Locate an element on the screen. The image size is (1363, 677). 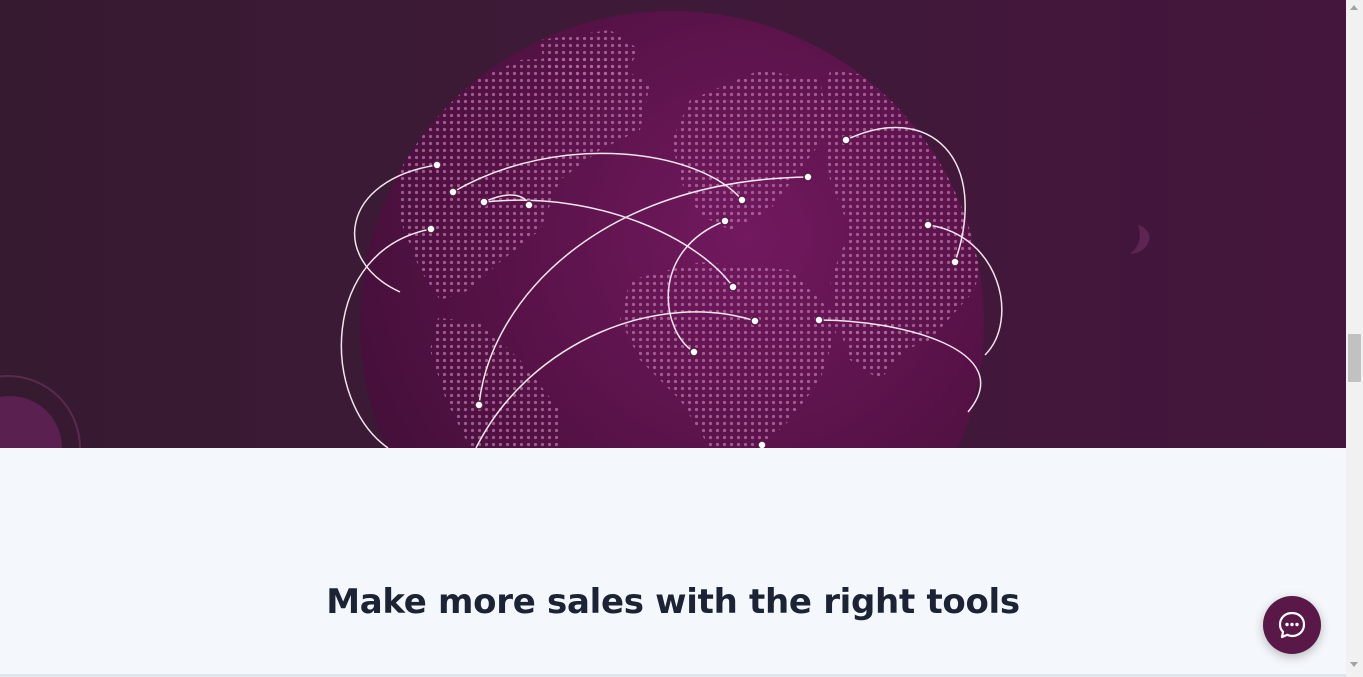
scroll-up-arrow-icon is located at coordinates (1354, 7).